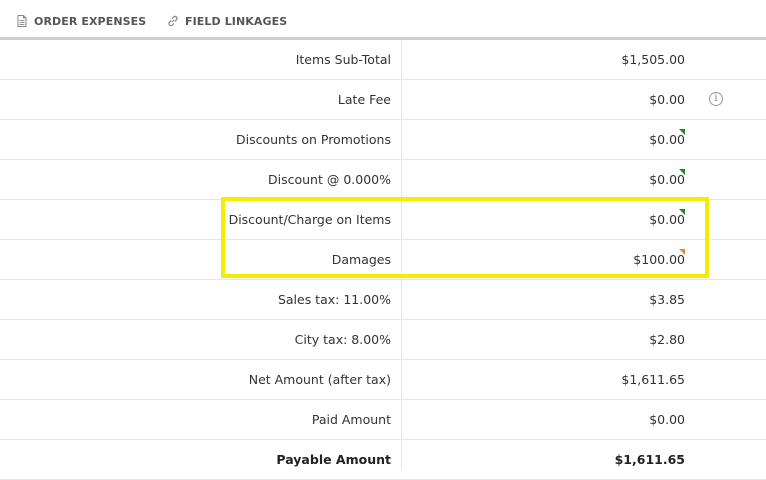 The height and width of the screenshot is (480, 766). I want to click on info-icon: i, so click(716, 99).